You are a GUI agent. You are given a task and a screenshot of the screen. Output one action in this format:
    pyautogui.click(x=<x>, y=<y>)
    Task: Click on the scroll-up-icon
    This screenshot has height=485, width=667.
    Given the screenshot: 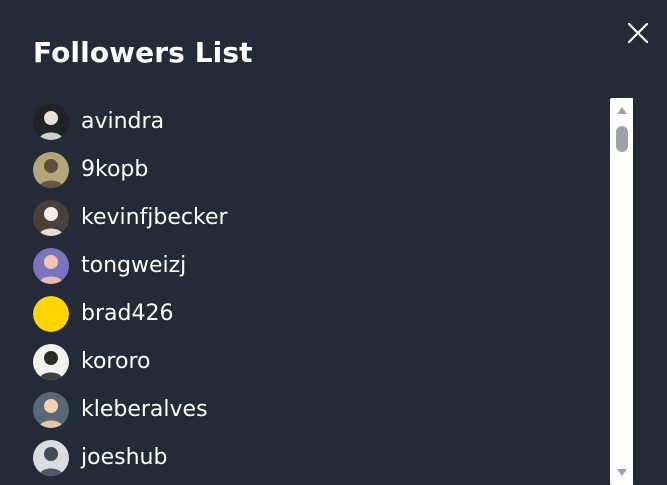 What is the action you would take?
    pyautogui.click(x=622, y=110)
    